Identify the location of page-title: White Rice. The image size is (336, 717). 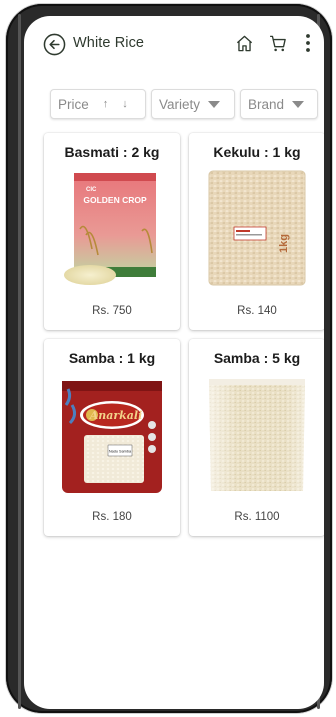
(109, 43).